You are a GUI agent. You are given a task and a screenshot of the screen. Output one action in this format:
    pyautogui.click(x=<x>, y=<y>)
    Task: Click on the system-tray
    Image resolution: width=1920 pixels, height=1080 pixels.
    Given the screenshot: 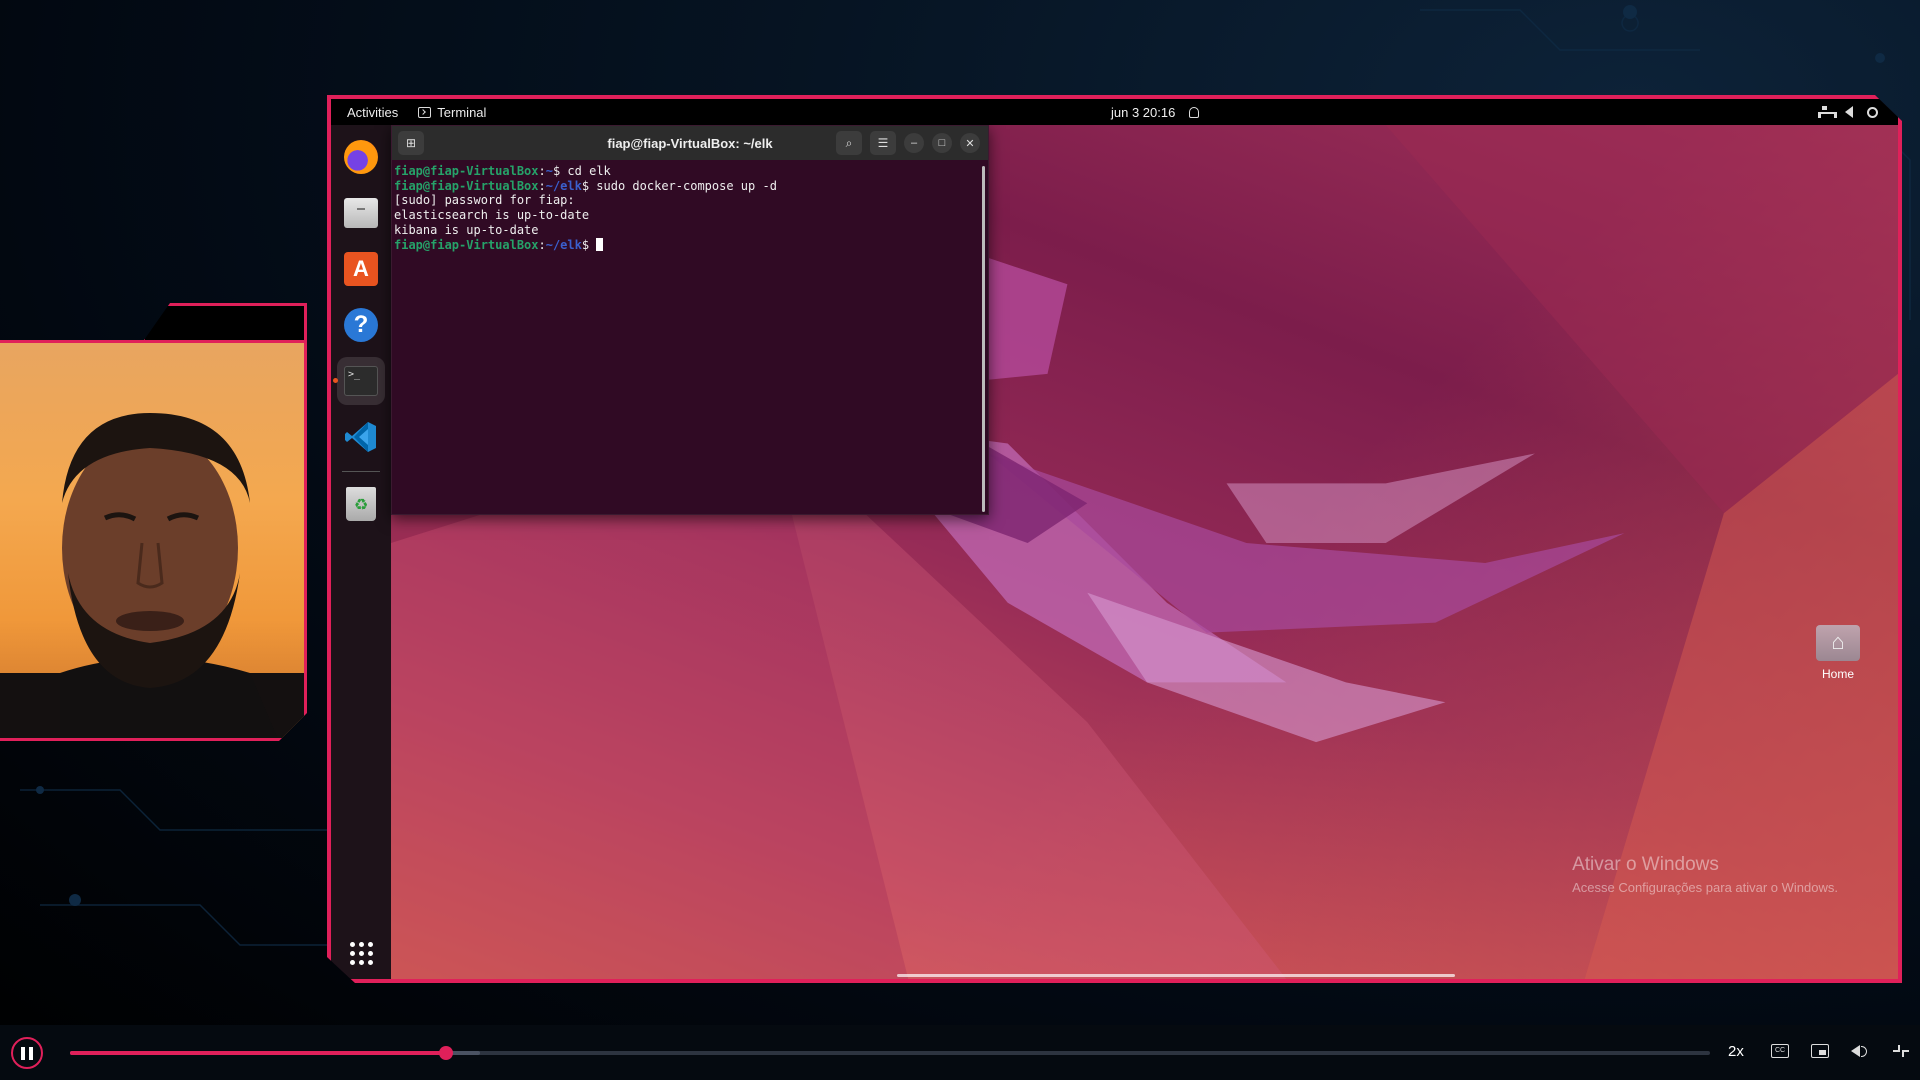 What is the action you would take?
    pyautogui.click(x=1848, y=112)
    